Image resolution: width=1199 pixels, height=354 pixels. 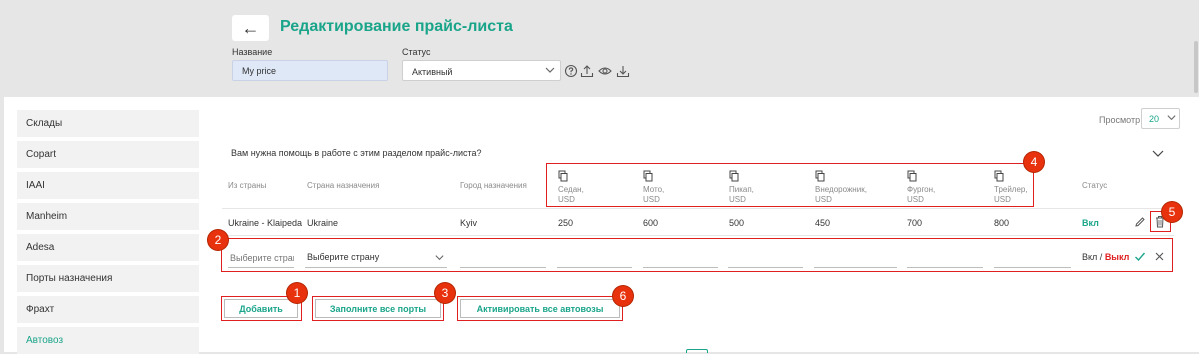 I want to click on col-head-pickup-name: Пикап,, so click(x=741, y=189).